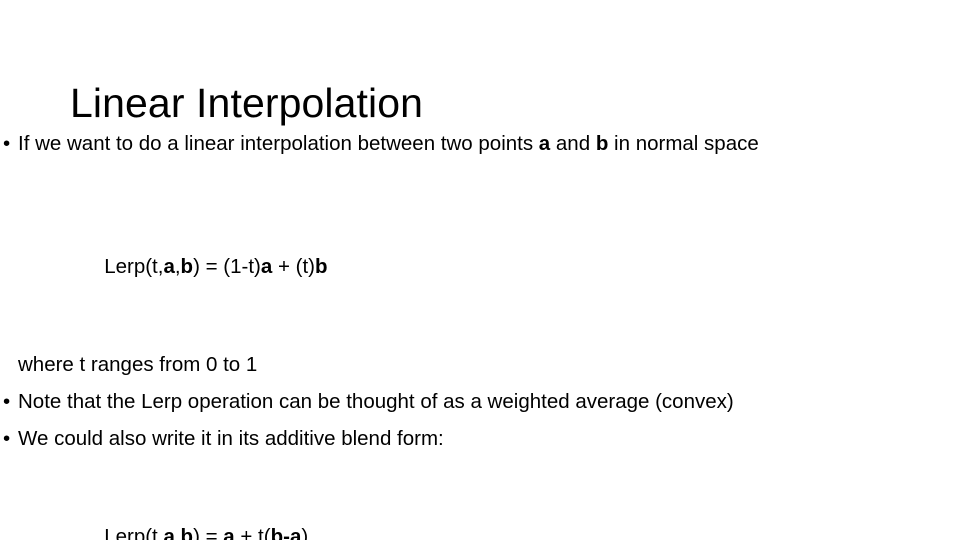 The width and height of the screenshot is (960, 540). What do you see at coordinates (450, 267) in the screenshot?
I see `formula-lerp-weighted: Lerp(t,a,b) = (1-t)a + (t)b` at bounding box center [450, 267].